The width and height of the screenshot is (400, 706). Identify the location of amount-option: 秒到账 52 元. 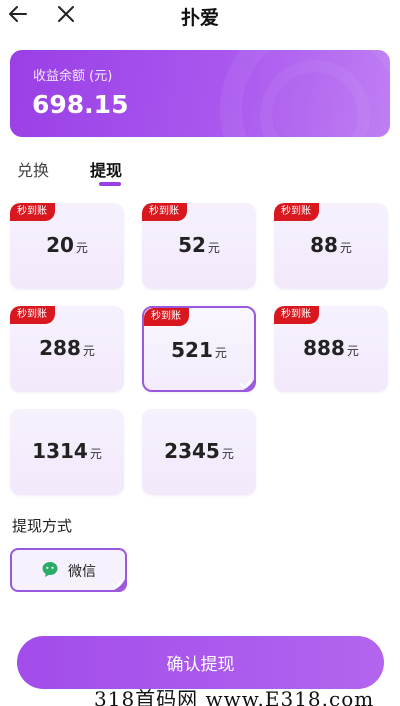
(199, 246).